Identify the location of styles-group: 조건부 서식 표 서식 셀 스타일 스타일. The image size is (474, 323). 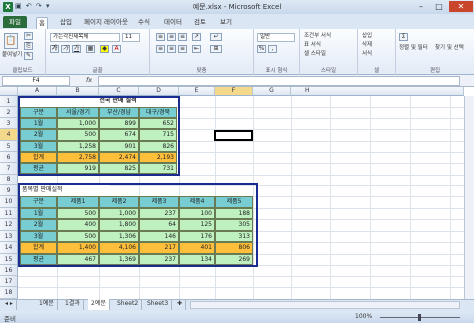
(329, 52).